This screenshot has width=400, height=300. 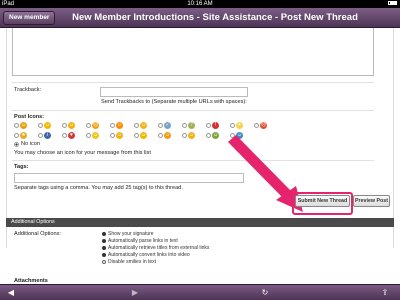 I want to click on clock: 10:16 AM, so click(x=200, y=4).